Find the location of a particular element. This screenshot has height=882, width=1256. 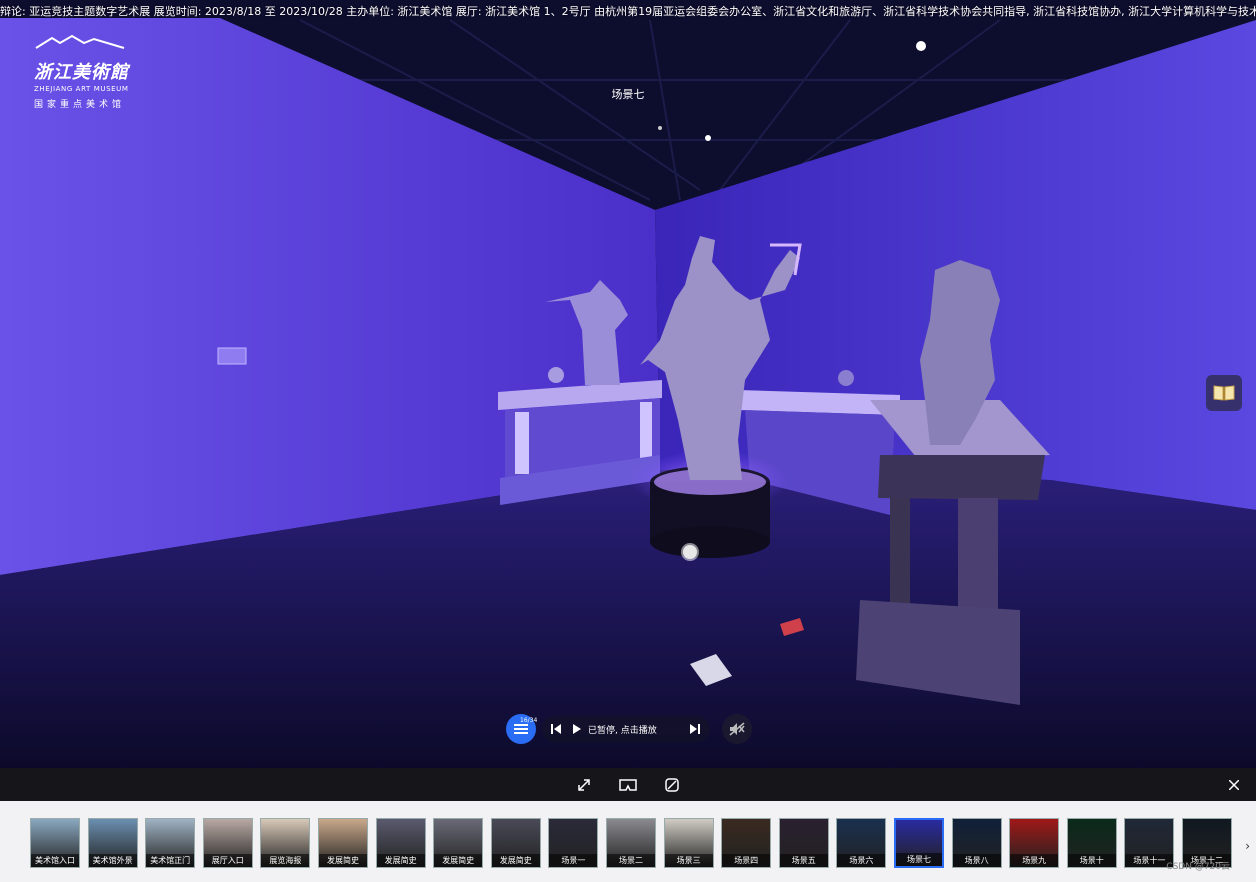

current-scene-title: 场景七 is located at coordinates (628, 94).